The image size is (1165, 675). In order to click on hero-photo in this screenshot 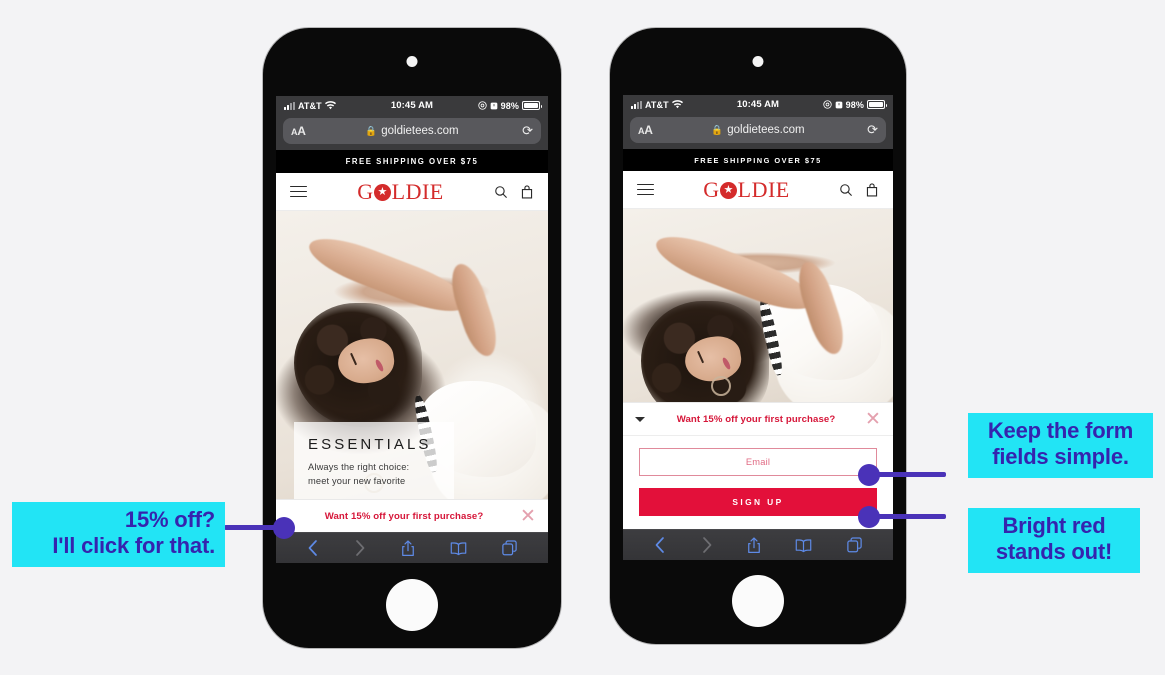, I will do `click(758, 305)`.